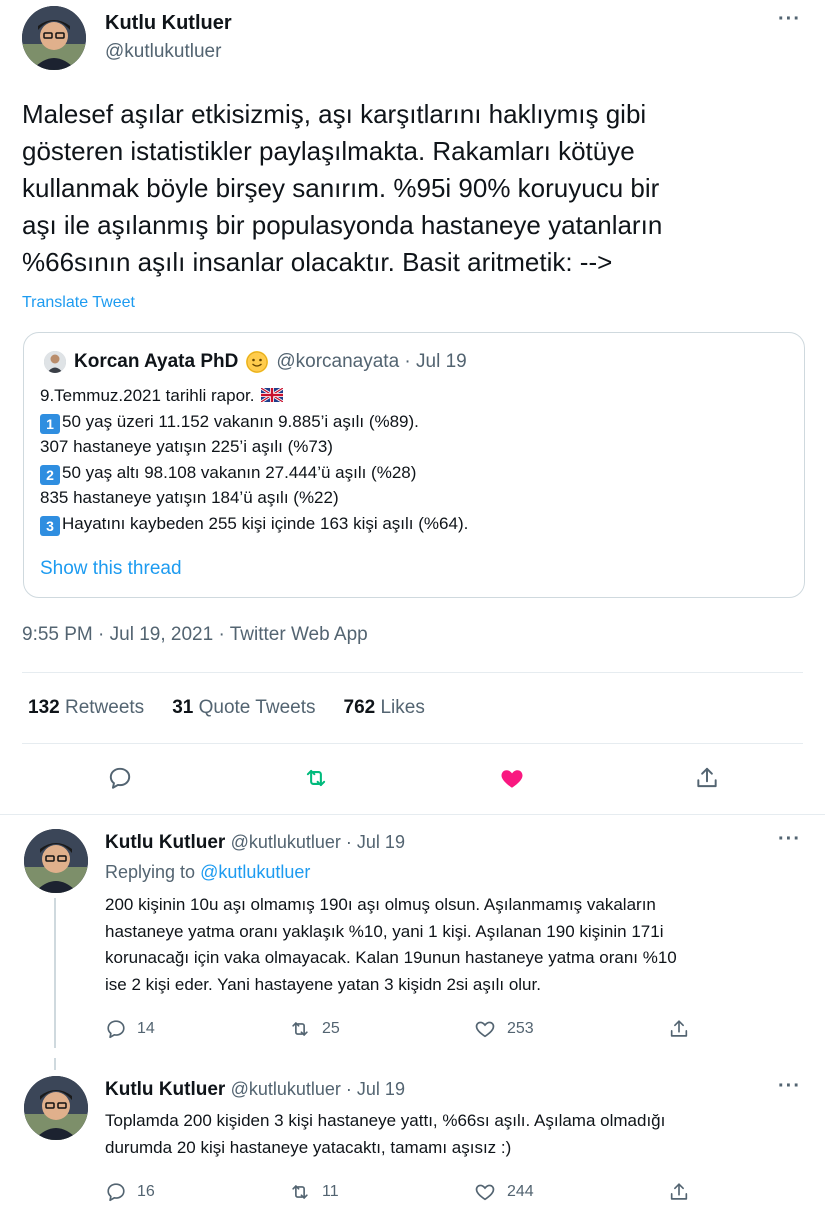  I want to click on likes-stat: 762 Likes, so click(384, 708).